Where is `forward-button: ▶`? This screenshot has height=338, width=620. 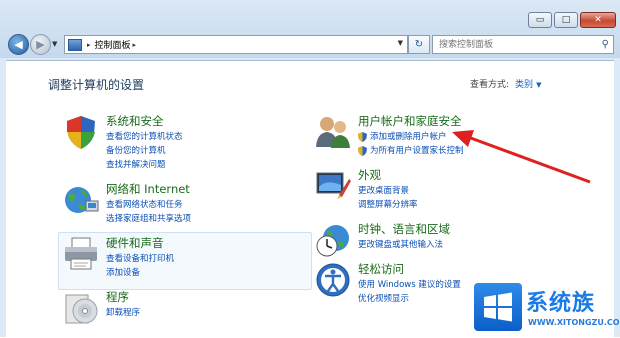 forward-button: ▶ is located at coordinates (40, 44).